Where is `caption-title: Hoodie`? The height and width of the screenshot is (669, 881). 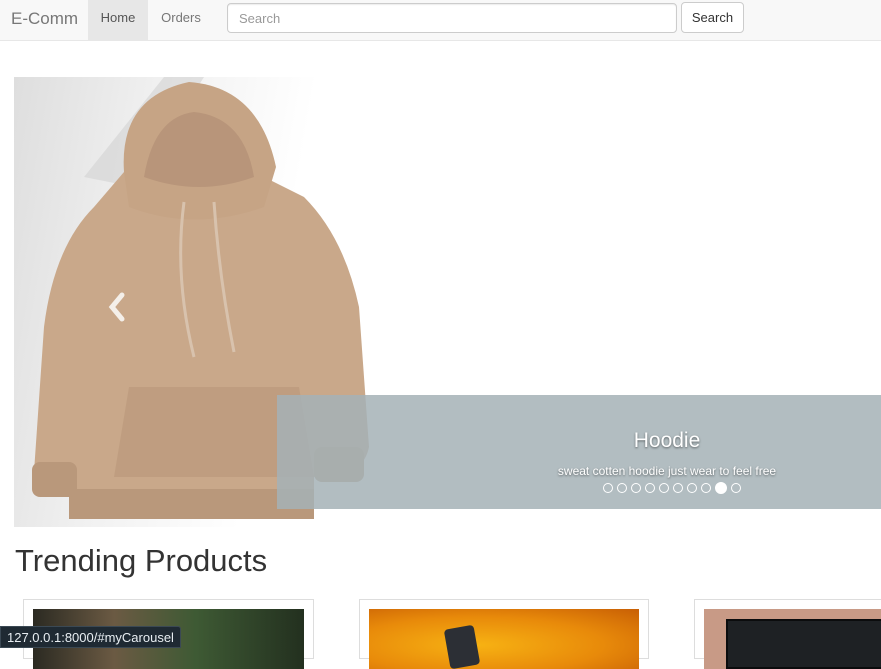 caption-title: Hoodie is located at coordinates (667, 440).